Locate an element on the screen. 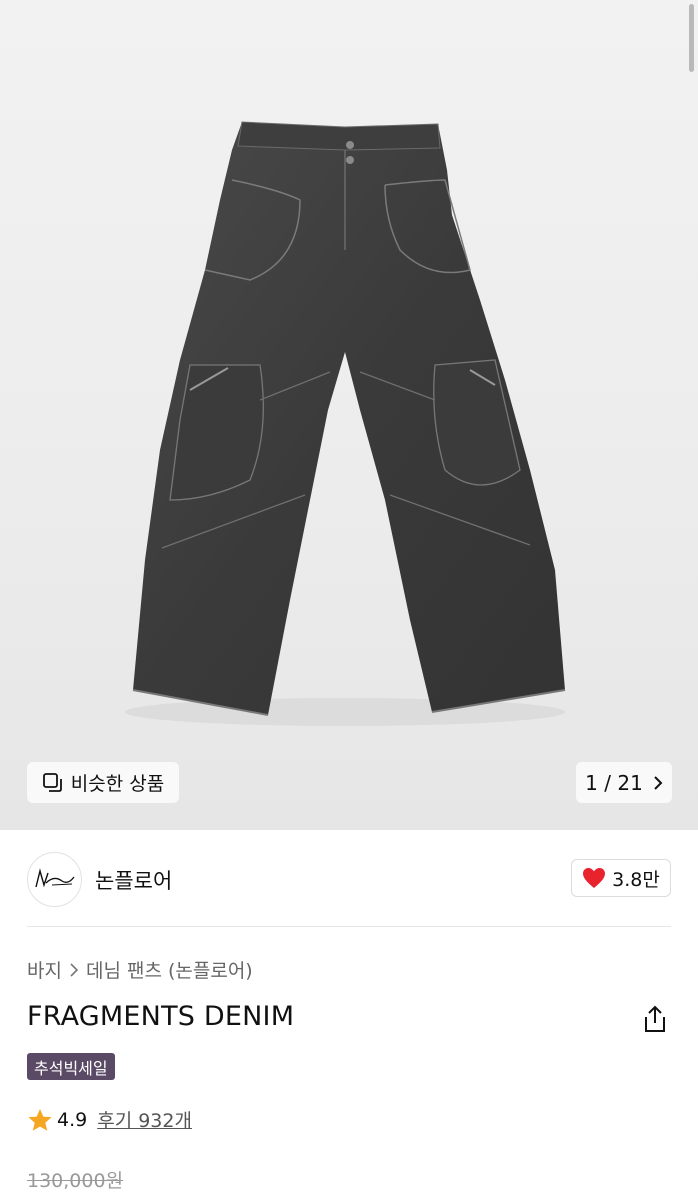  brand-logo is located at coordinates (54, 879).